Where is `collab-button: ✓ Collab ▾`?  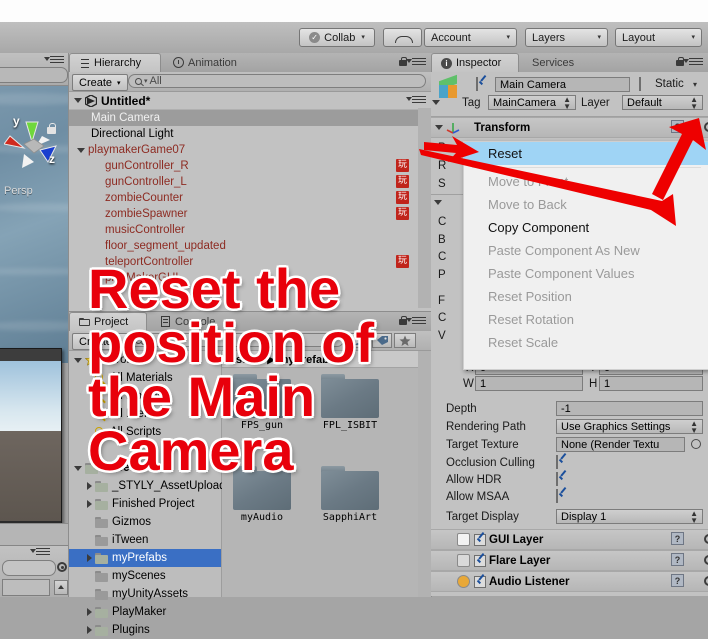
collab-button: ✓ Collab ▾ is located at coordinates (337, 37).